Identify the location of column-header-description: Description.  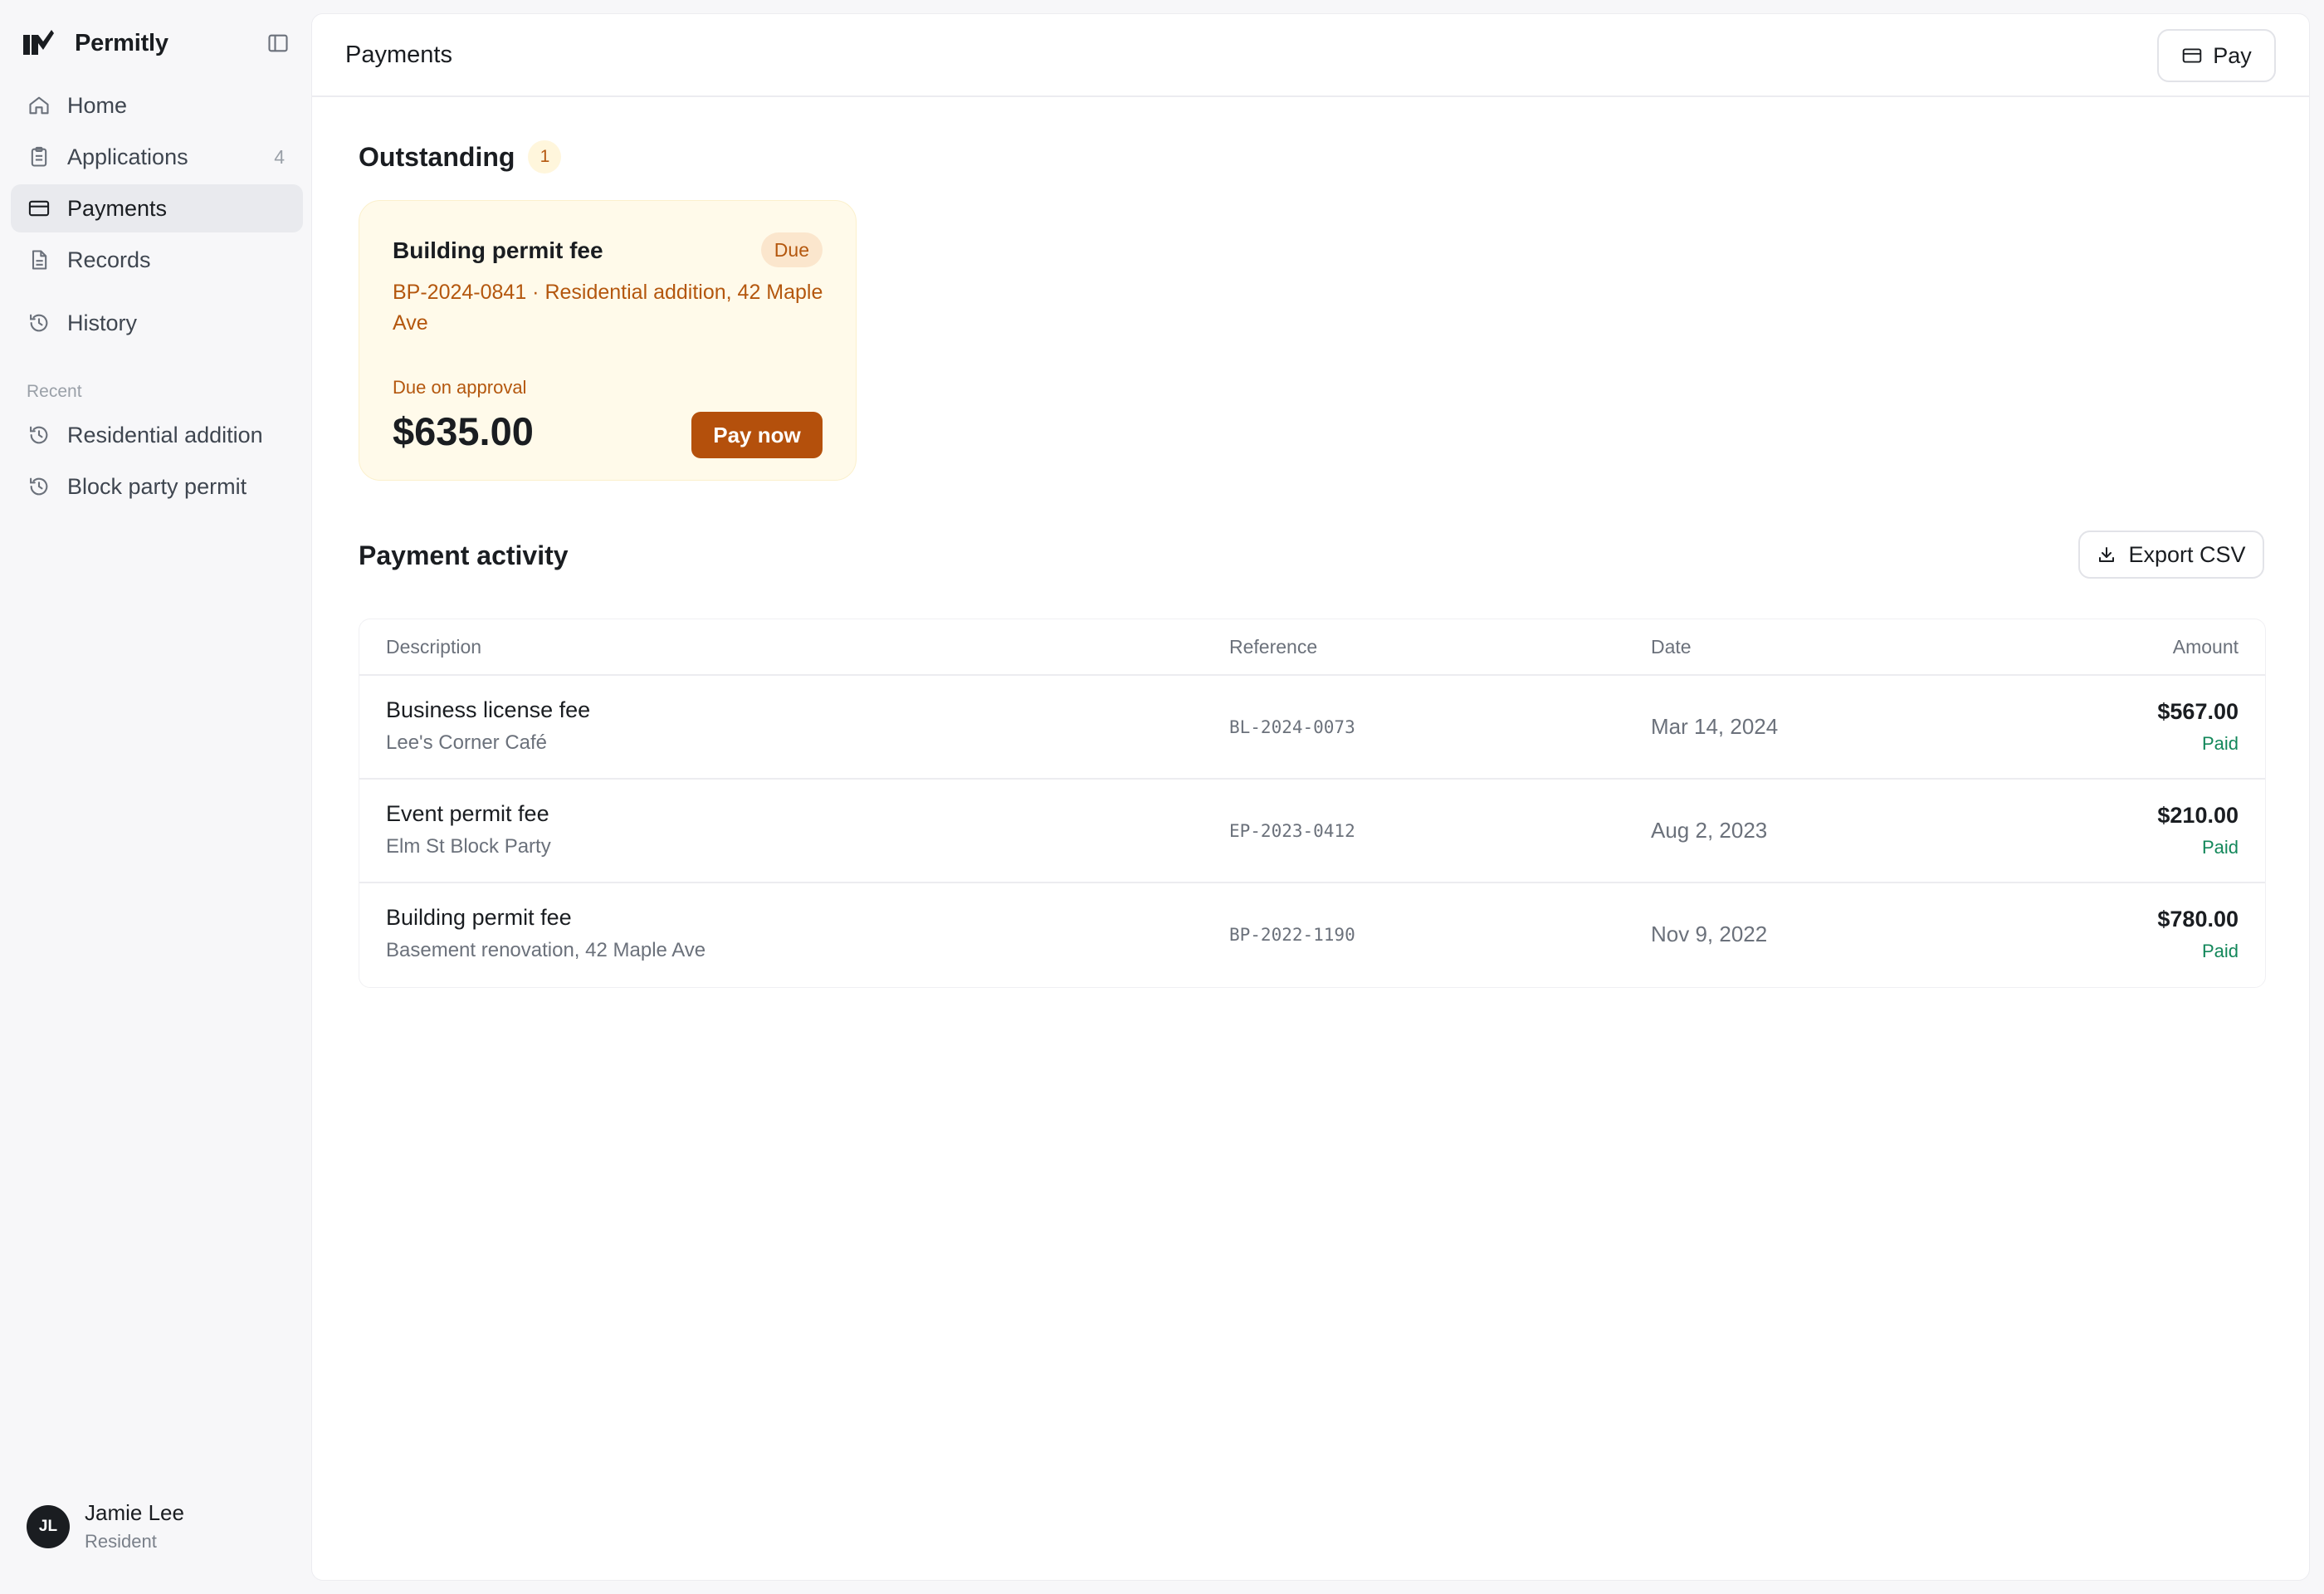
(433, 647).